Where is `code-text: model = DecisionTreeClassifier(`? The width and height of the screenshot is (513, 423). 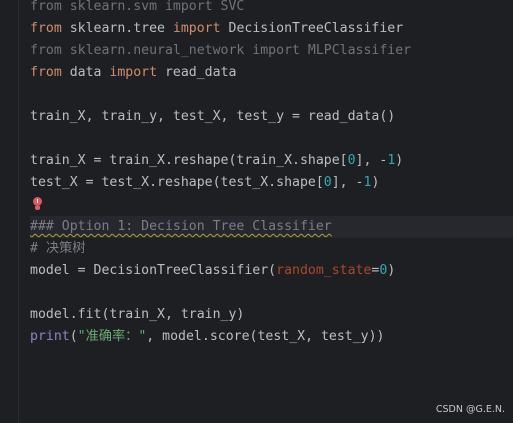 code-text: model = DecisionTreeClassifier( is located at coordinates (153, 270).